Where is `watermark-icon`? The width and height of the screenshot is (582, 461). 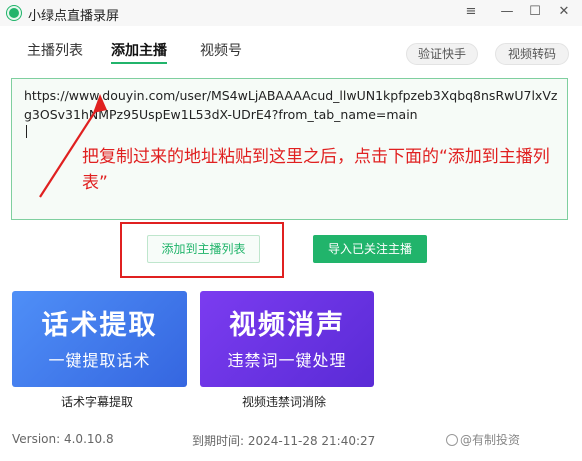
watermark-icon is located at coordinates (452, 440).